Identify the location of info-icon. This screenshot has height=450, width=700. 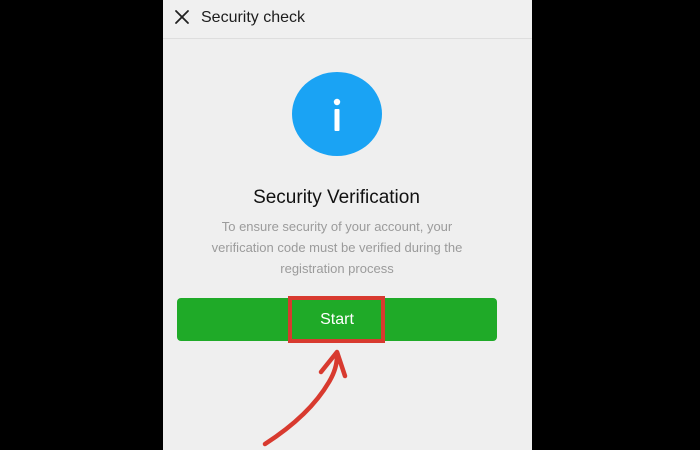
(337, 114).